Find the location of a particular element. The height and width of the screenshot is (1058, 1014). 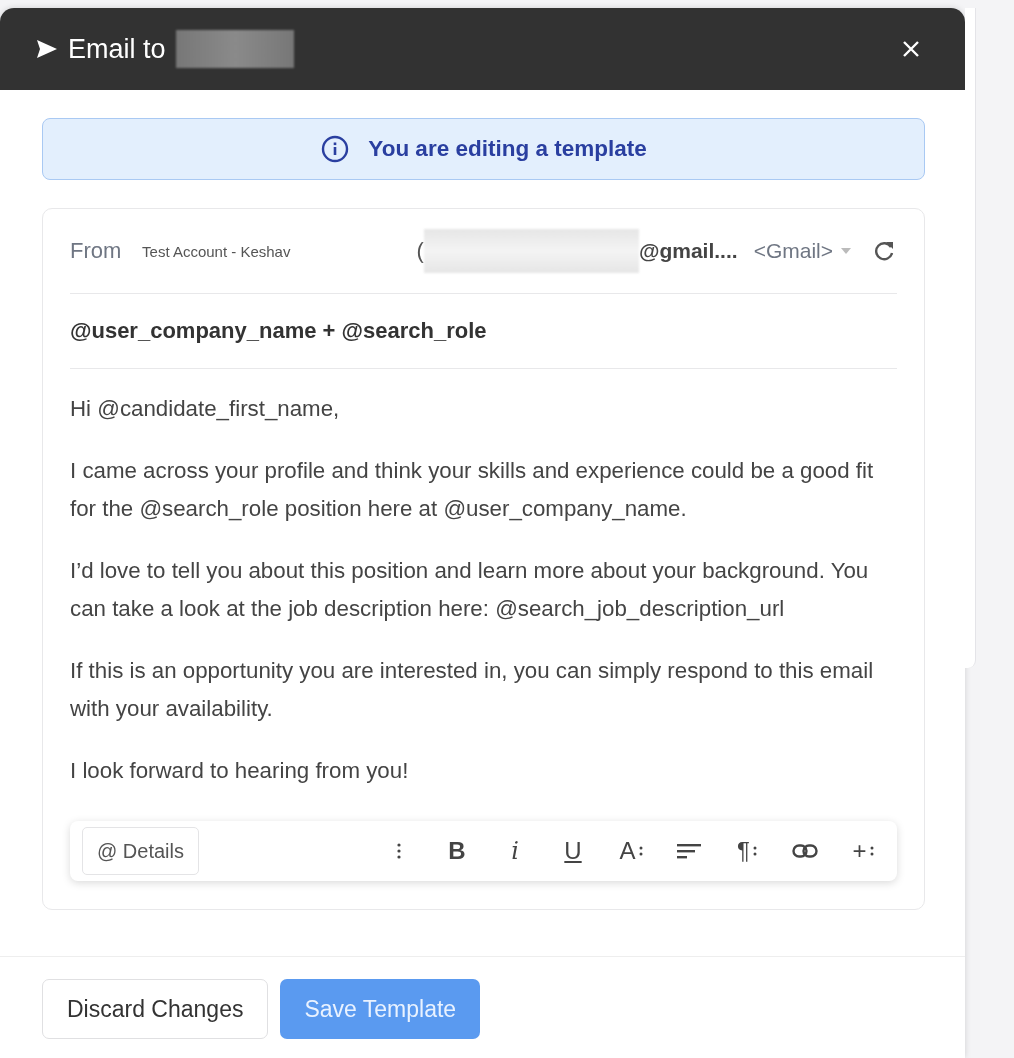

italic-button: i is located at coordinates (515, 851).